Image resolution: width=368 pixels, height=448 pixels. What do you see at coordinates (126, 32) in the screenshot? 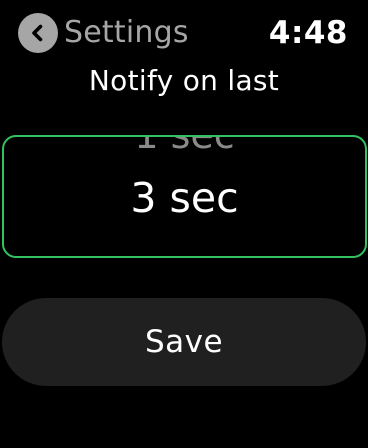
I see `back-label: Settings` at bounding box center [126, 32].